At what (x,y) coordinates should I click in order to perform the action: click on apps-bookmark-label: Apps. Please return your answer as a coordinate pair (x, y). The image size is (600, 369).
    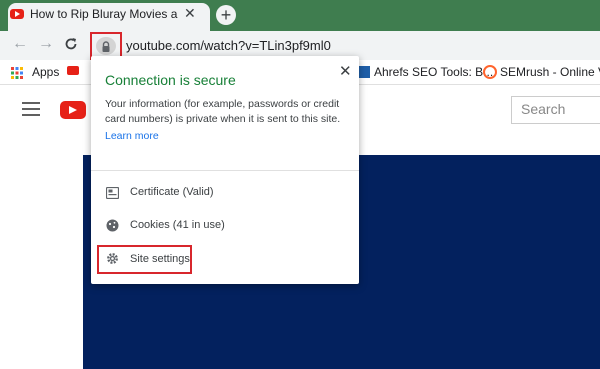
    Looking at the image, I should click on (45, 72).